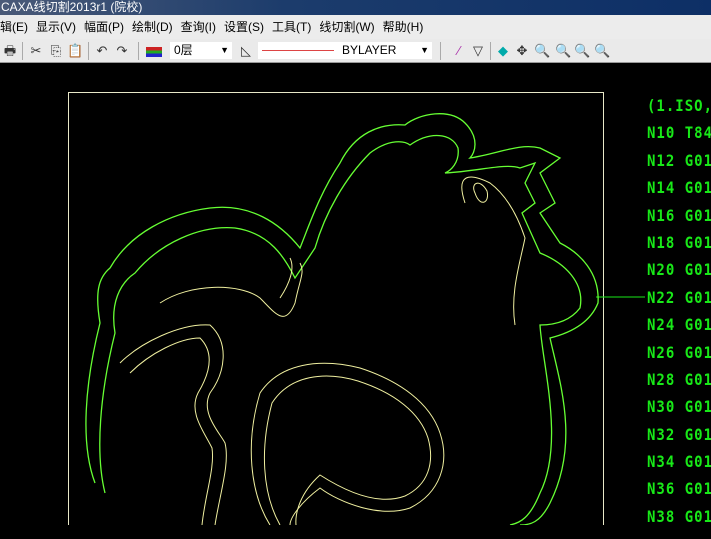 This screenshot has height=539, width=711. What do you see at coordinates (75, 50) in the screenshot?
I see `paste-icon: 📋` at bounding box center [75, 50].